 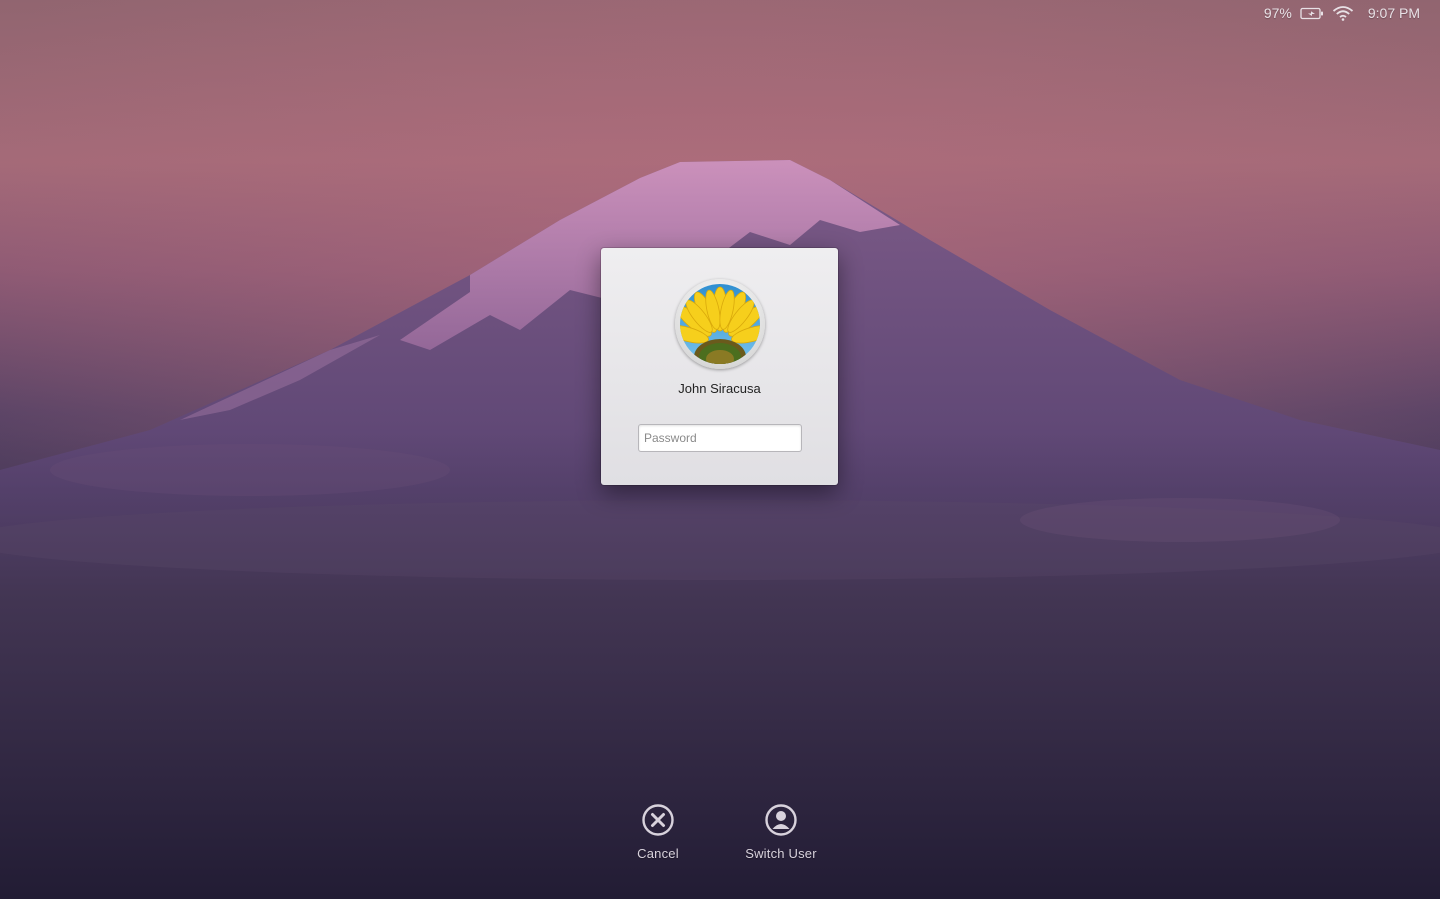 What do you see at coordinates (720, 438) in the screenshot?
I see `password-field` at bounding box center [720, 438].